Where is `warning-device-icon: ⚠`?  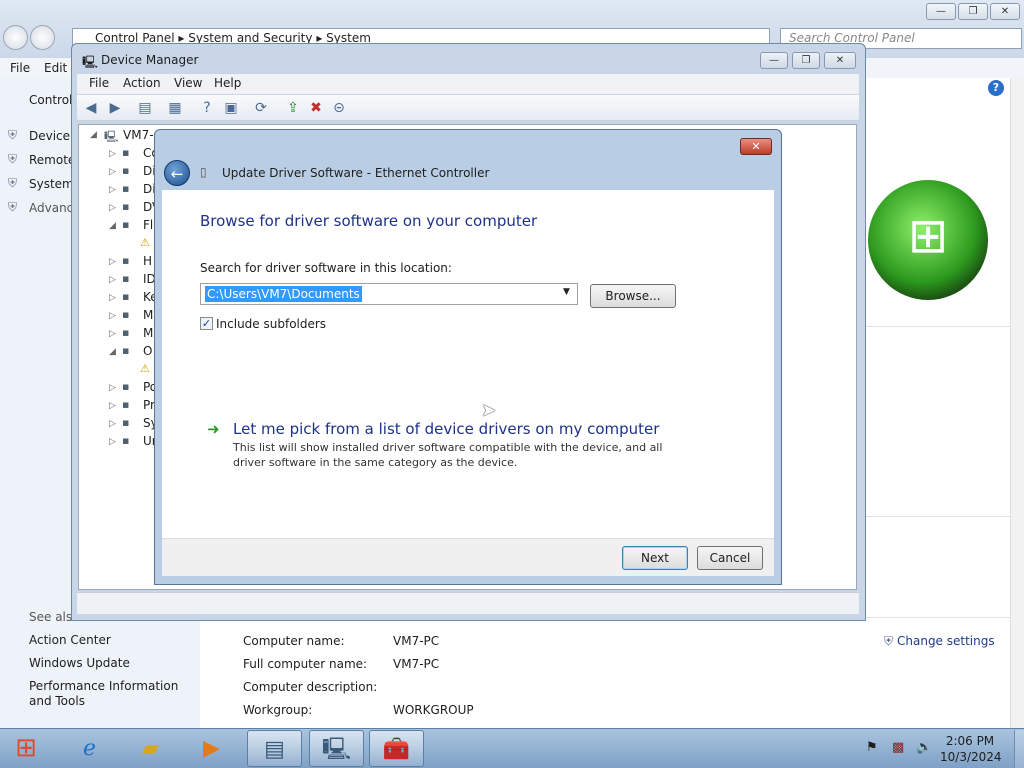
warning-device-icon: ⚠ is located at coordinates (145, 242).